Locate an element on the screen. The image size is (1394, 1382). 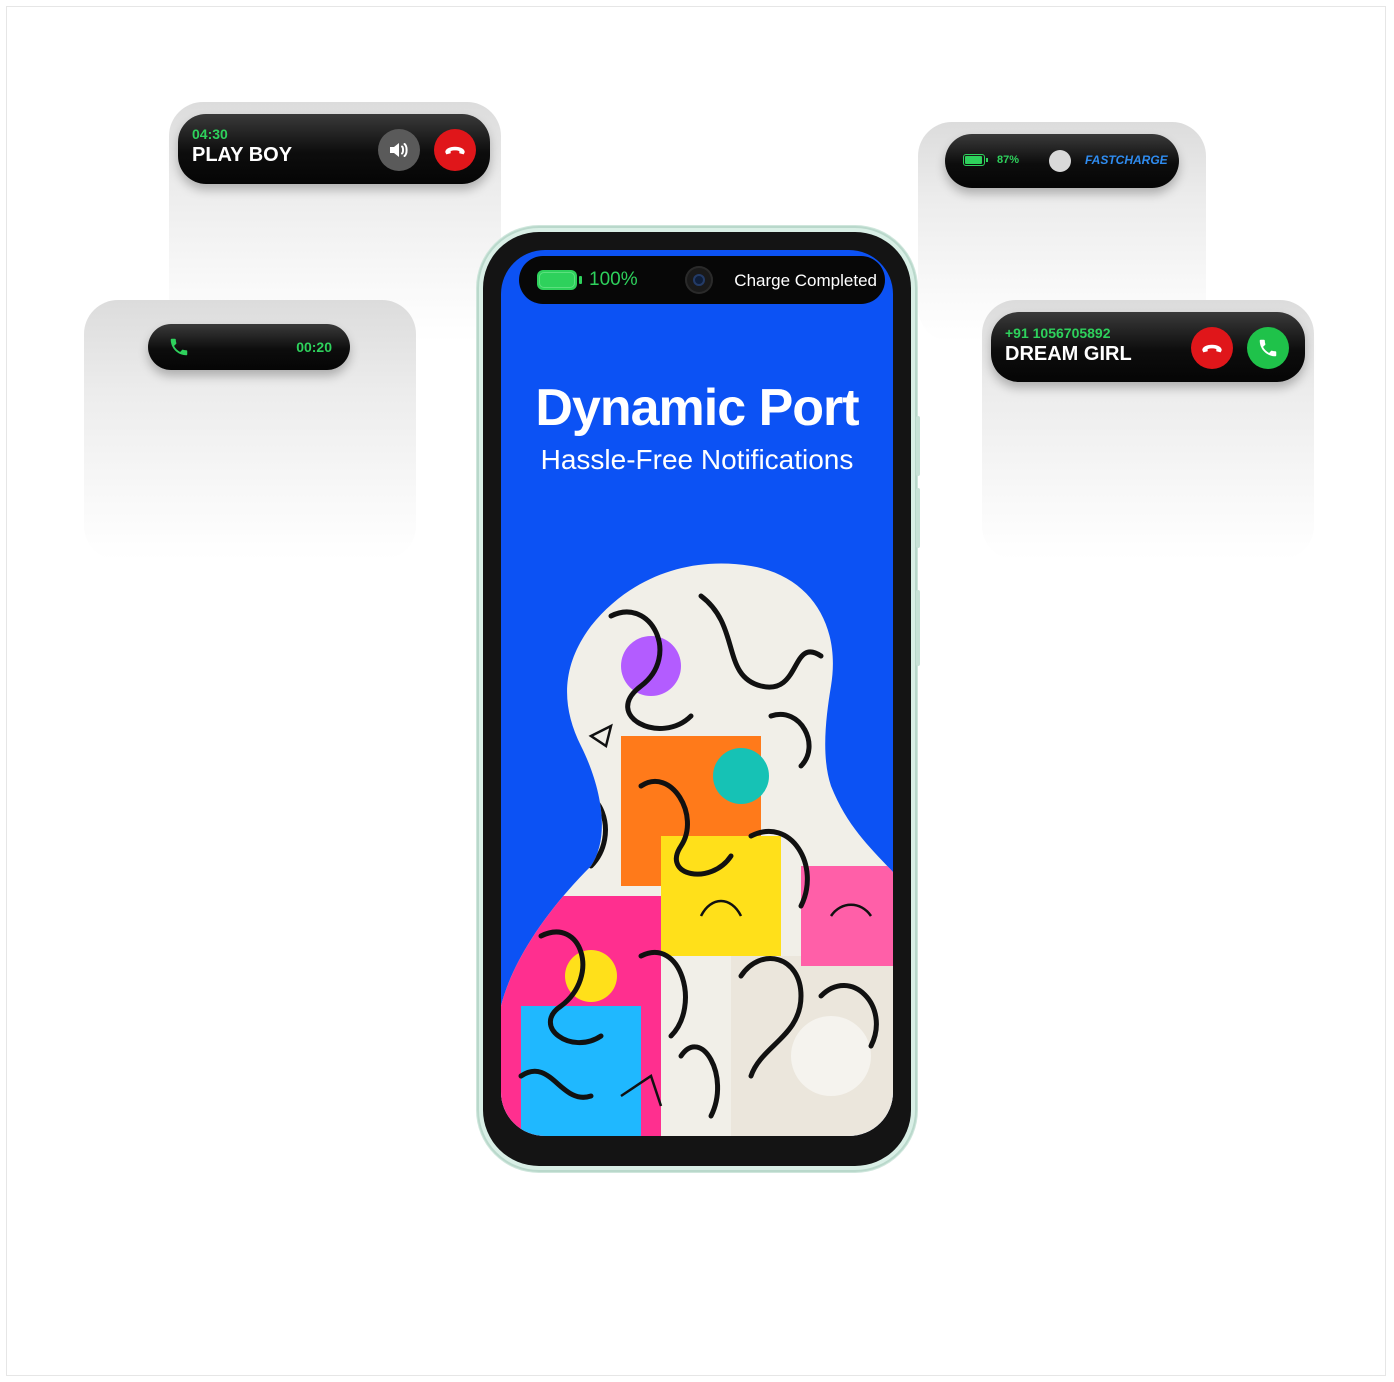
fastcharge-label: FASTCHARGE is located at coordinates (1126, 160).